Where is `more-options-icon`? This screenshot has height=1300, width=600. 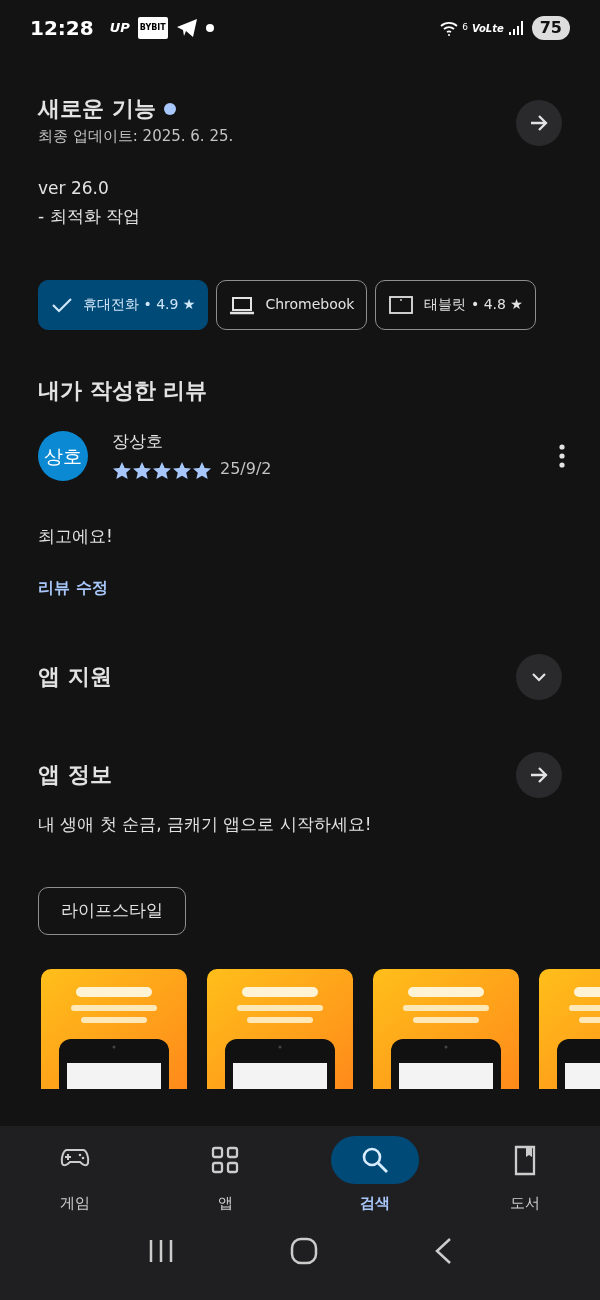
more-options-icon is located at coordinates (562, 456).